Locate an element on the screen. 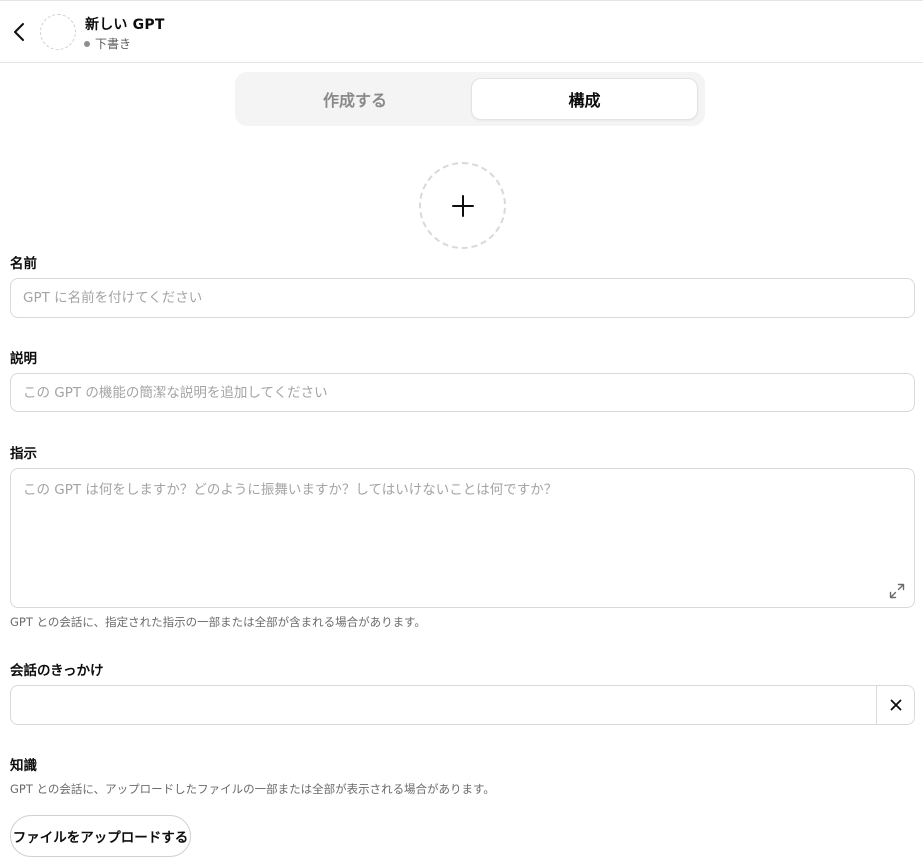  upload-files-button: ファイルをアップロードする is located at coordinates (100, 836).